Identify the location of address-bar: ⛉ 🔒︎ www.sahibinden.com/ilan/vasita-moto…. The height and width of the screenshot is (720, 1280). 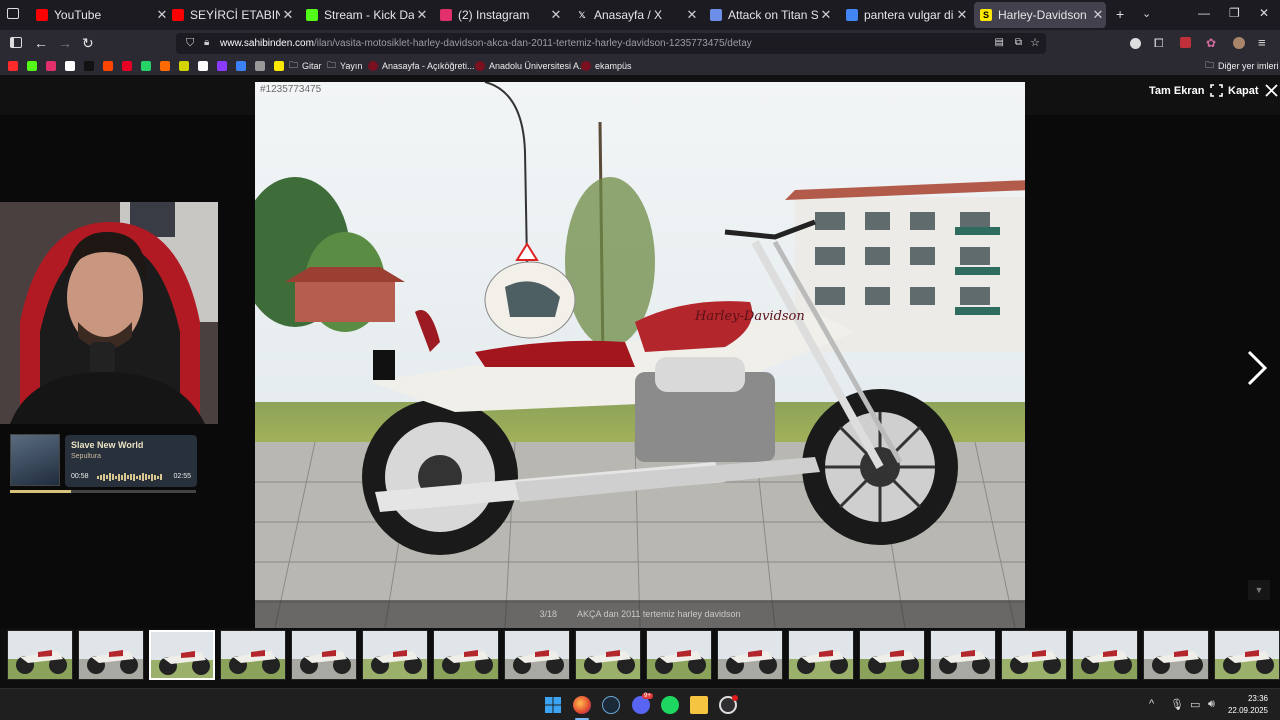
(611, 43).